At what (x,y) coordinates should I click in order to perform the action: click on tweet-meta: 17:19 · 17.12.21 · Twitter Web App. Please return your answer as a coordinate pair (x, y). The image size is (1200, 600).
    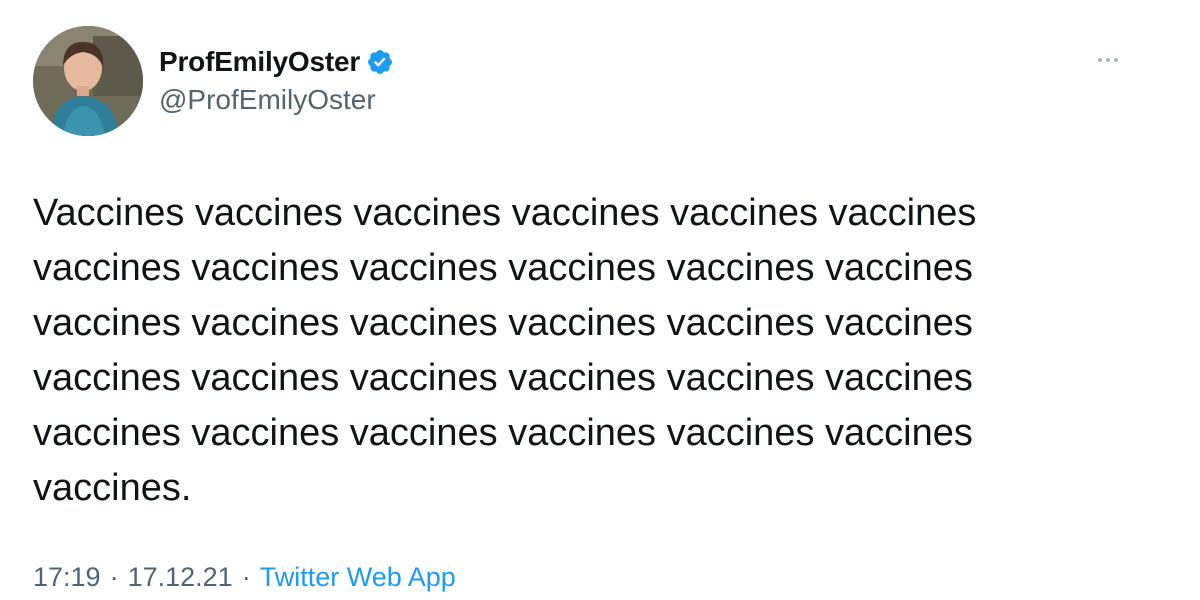
    Looking at the image, I should click on (244, 577).